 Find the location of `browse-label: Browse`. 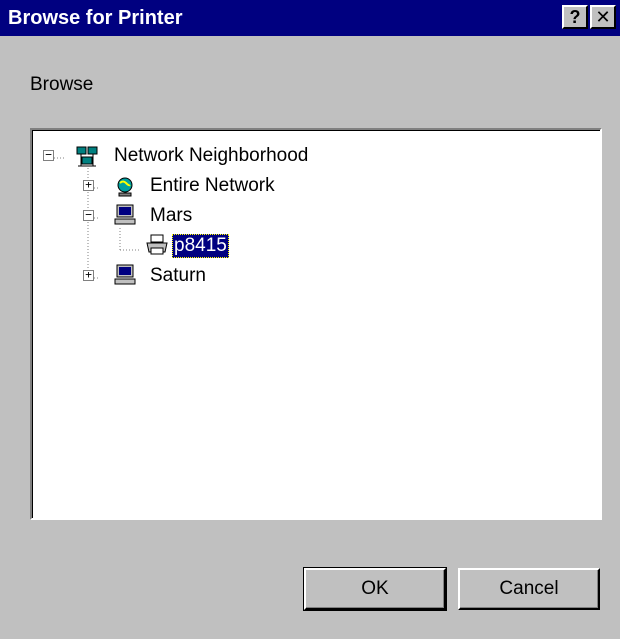

browse-label: Browse is located at coordinates (62, 84).